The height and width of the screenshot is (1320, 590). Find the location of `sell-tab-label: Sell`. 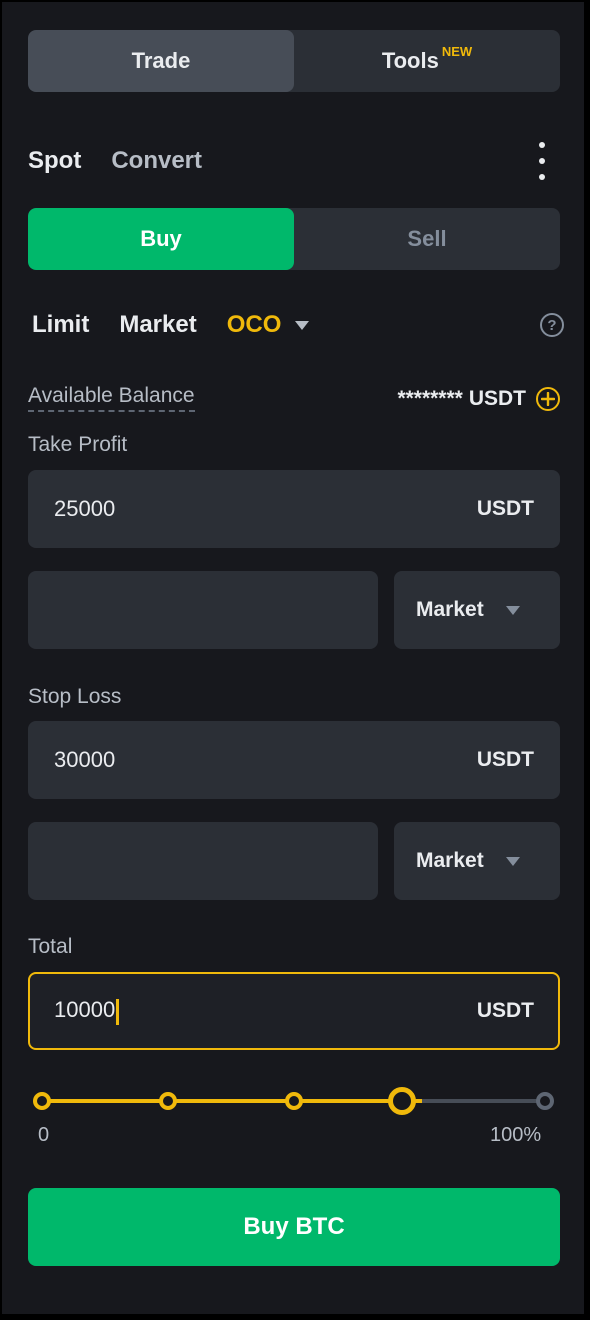

sell-tab-label: Sell is located at coordinates (427, 238).